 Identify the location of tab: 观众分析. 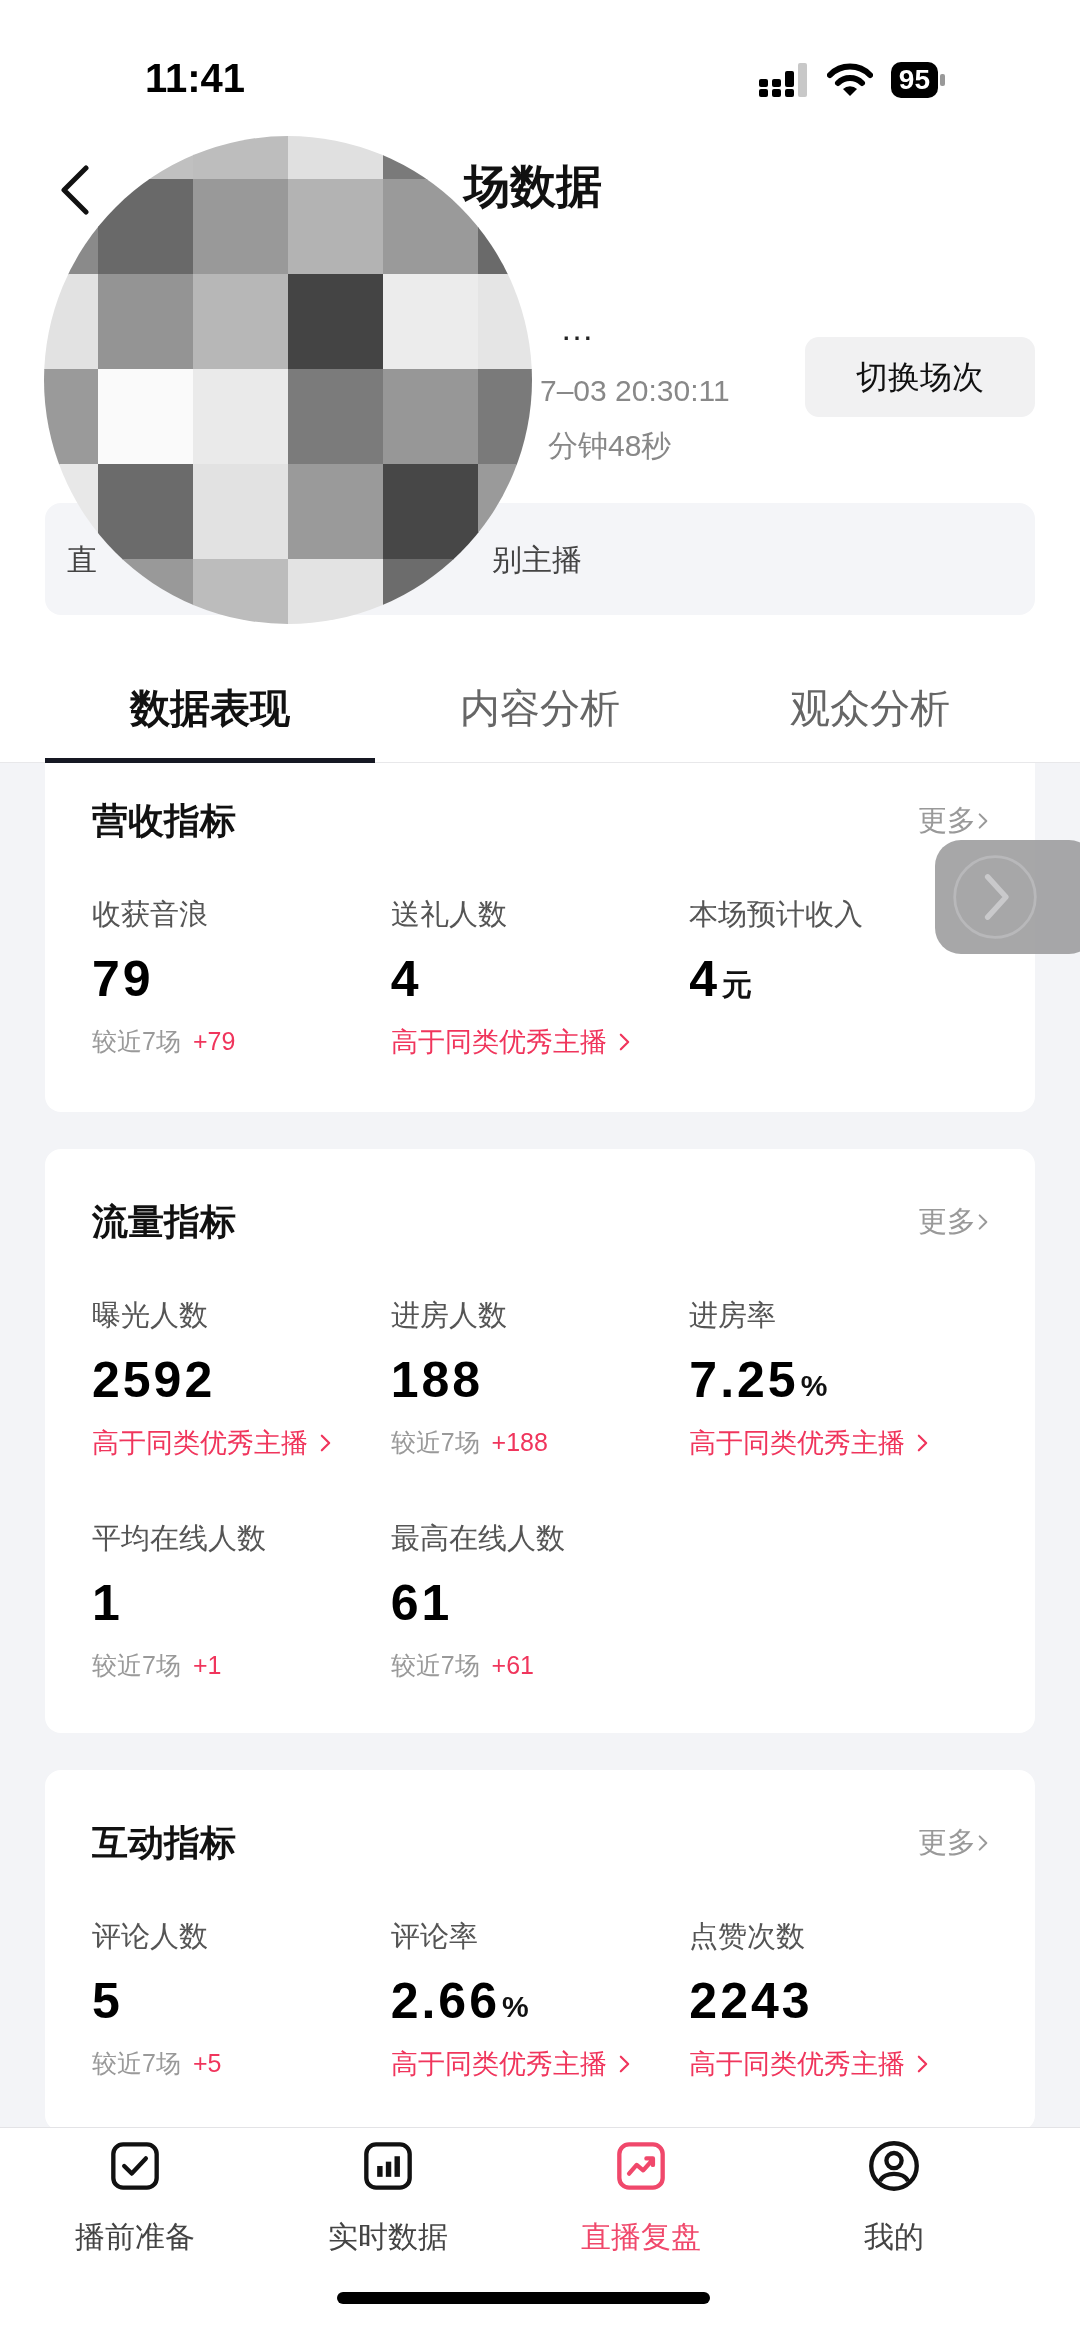
(870, 707).